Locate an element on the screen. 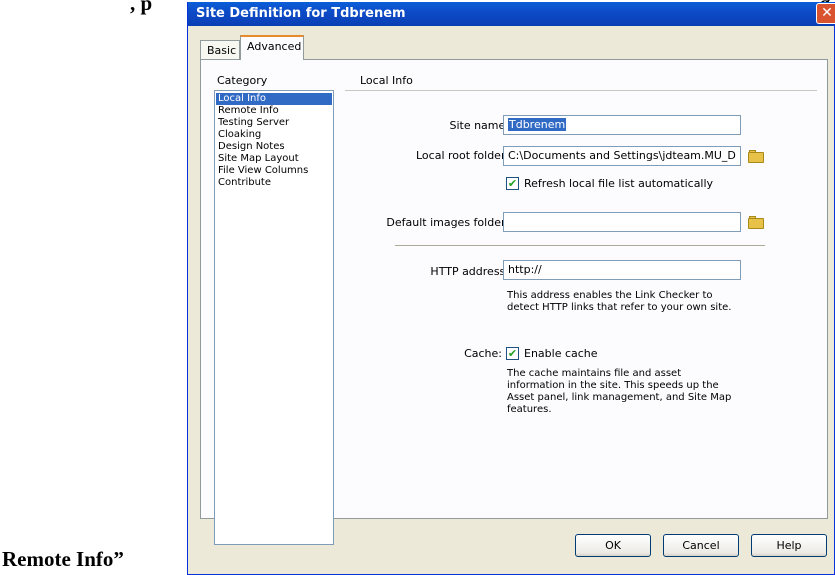  window-title: Site Definition for Tdbrenem is located at coordinates (301, 13).